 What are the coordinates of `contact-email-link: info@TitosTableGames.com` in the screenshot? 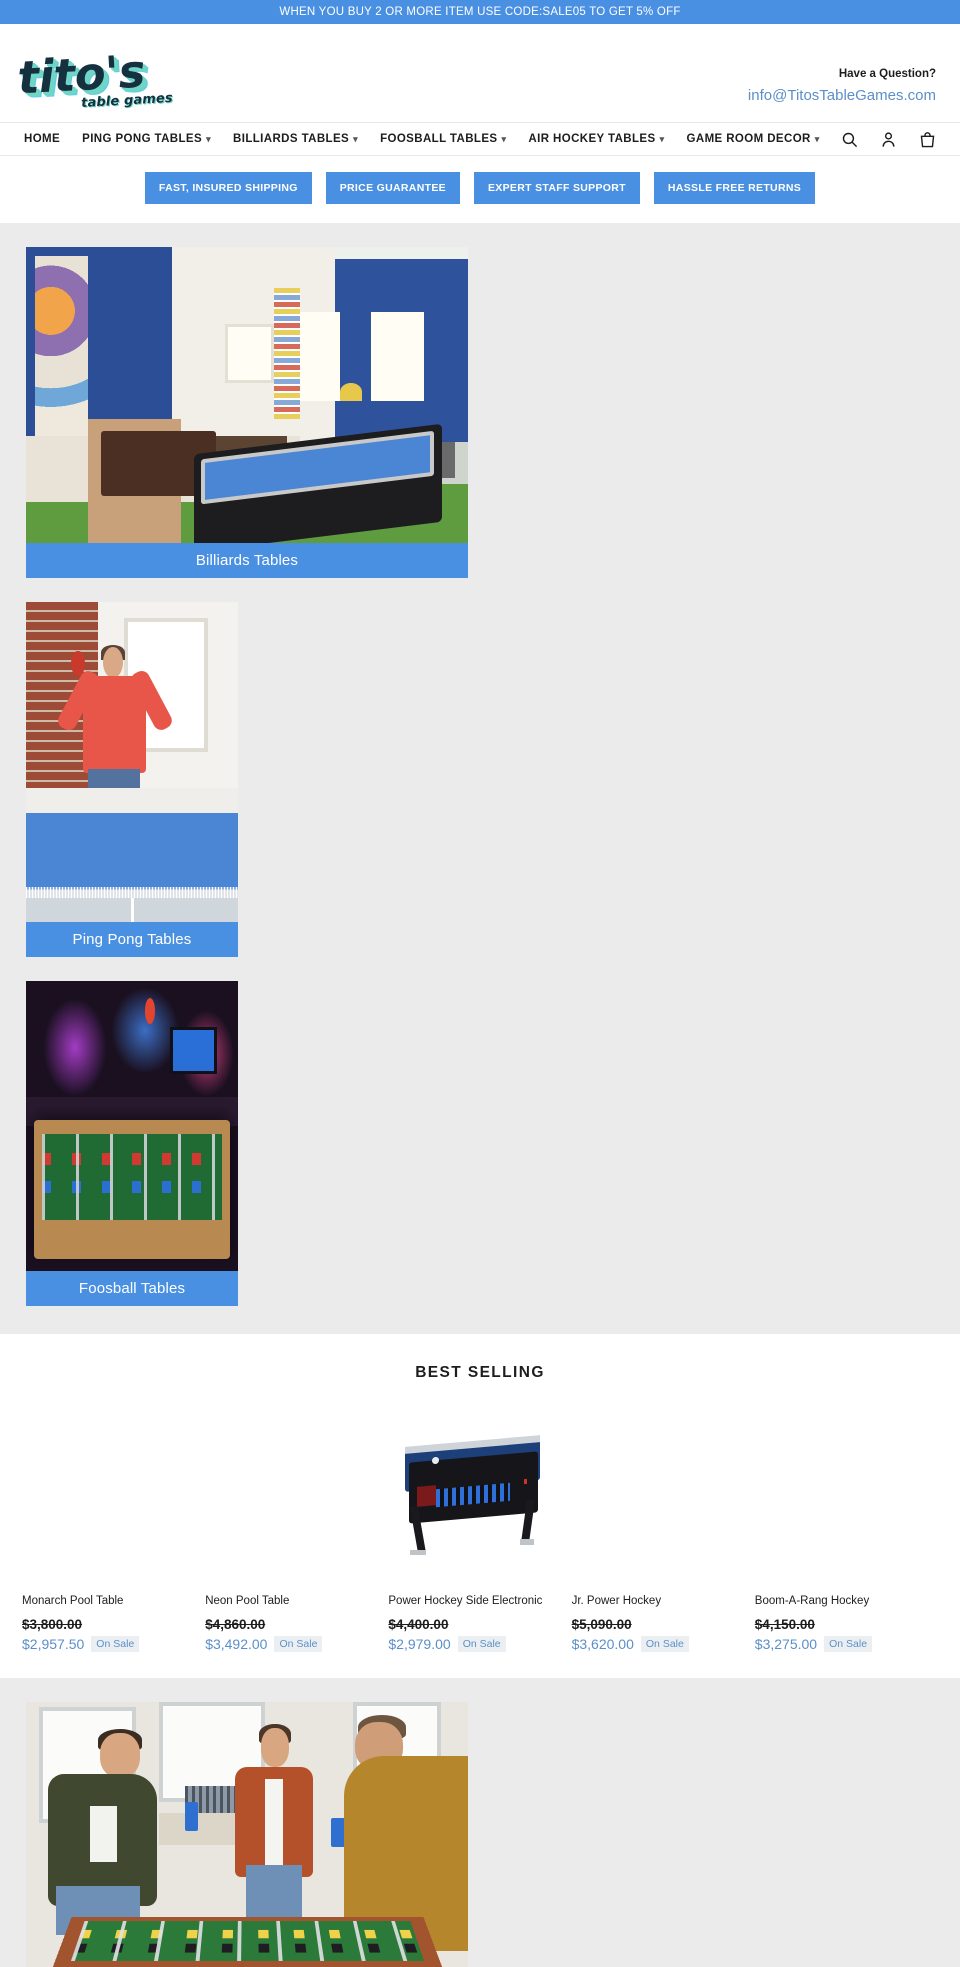 It's located at (842, 96).